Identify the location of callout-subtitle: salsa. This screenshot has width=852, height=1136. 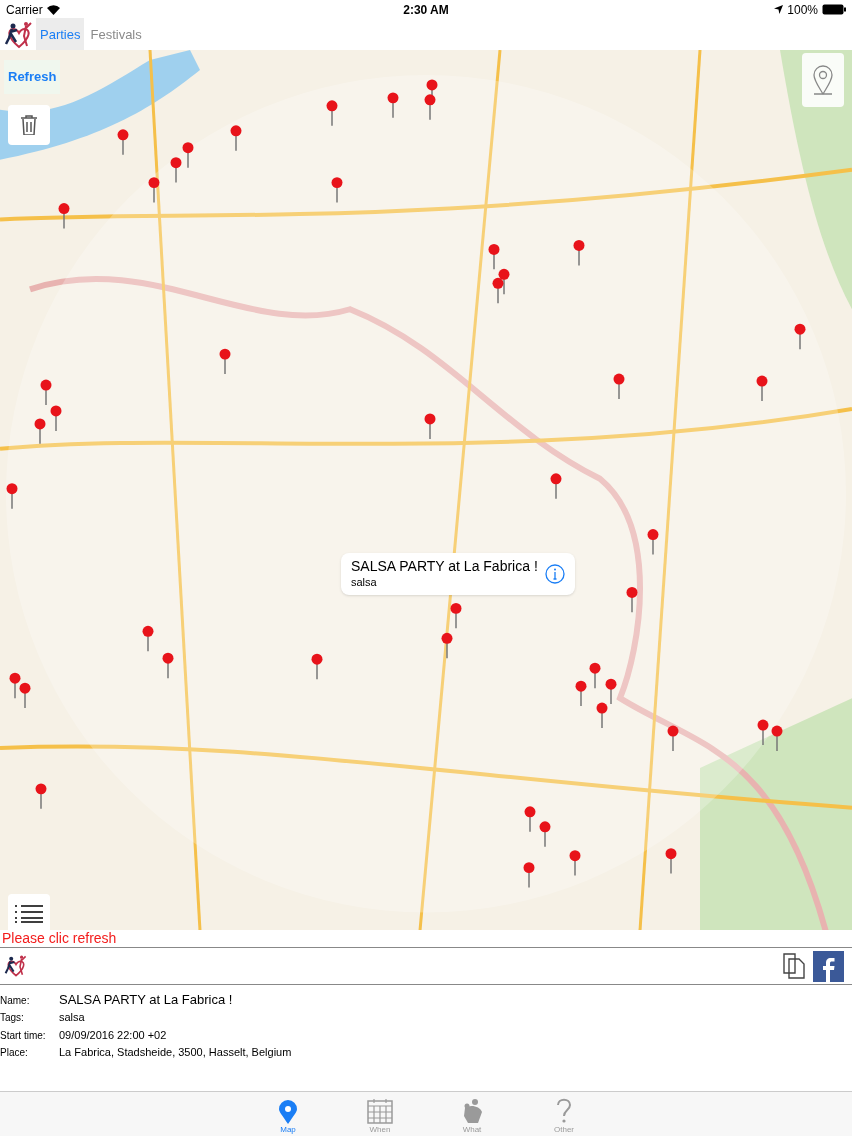
(364, 582).